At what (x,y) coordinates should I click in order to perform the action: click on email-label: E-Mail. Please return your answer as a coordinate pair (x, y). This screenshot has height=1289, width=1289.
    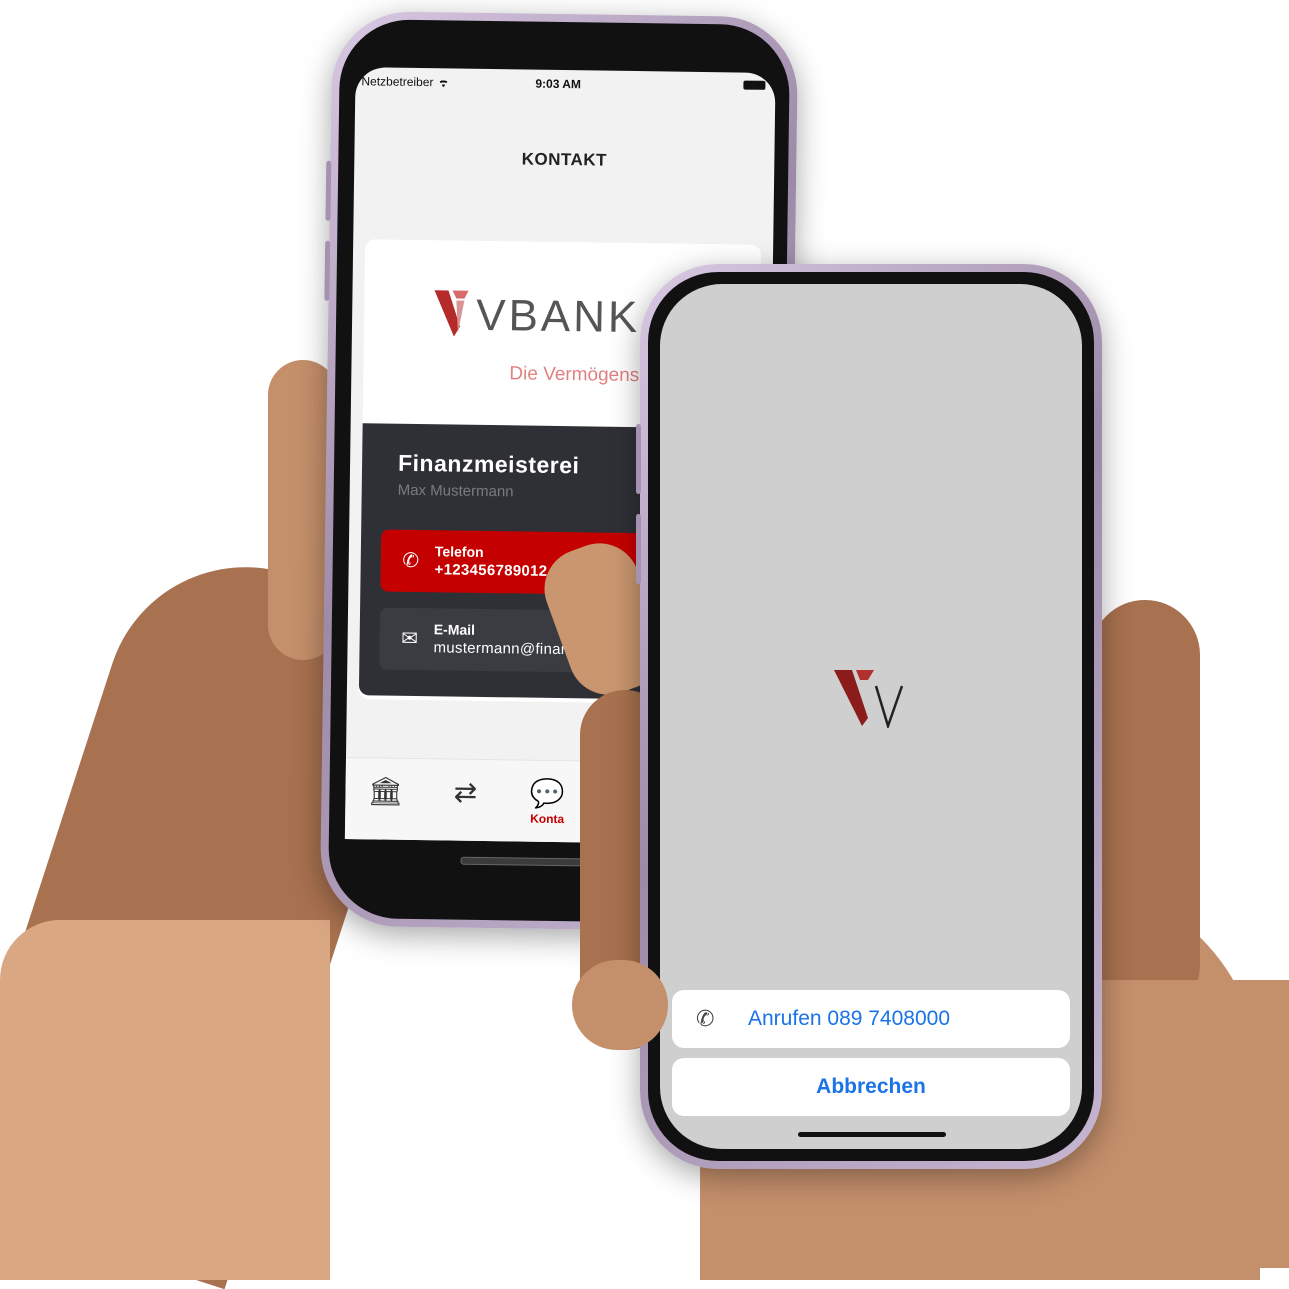
    Looking at the image, I should click on (454, 629).